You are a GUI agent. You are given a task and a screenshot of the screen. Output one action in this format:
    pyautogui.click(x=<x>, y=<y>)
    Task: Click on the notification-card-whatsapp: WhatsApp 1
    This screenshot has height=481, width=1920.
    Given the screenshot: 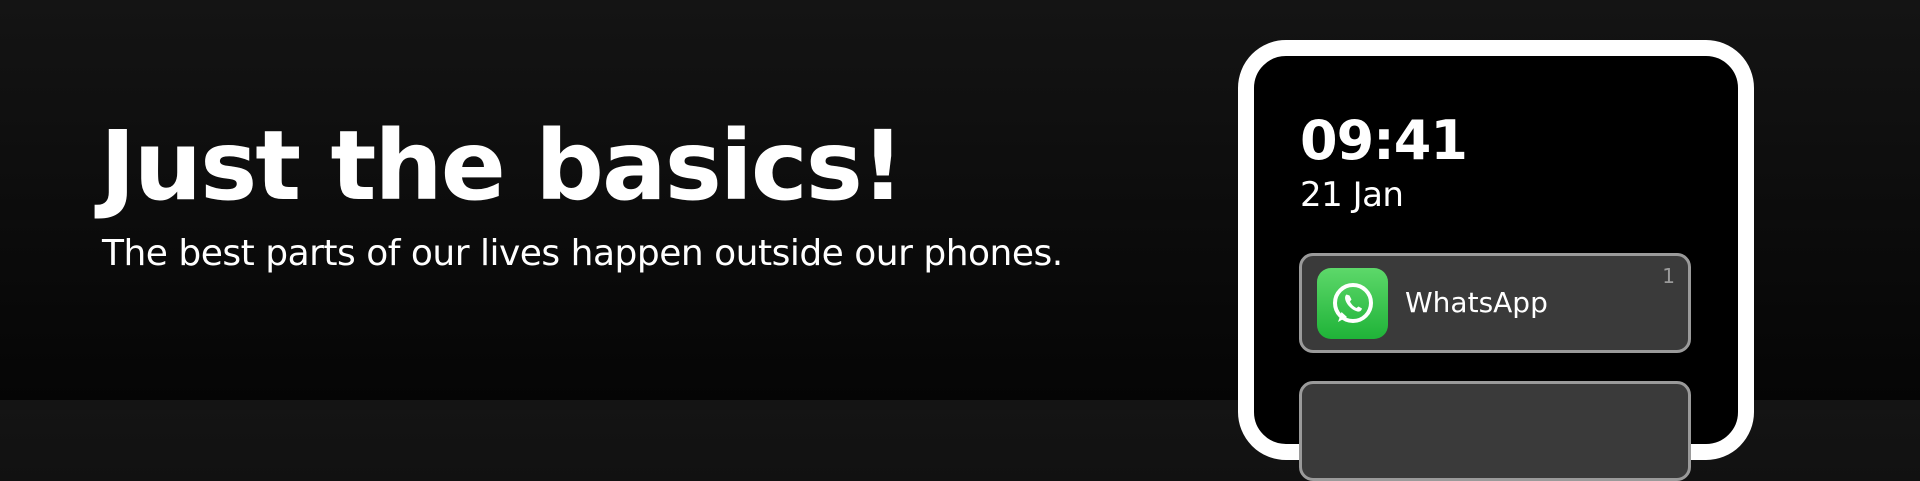 What is the action you would take?
    pyautogui.click(x=1495, y=303)
    